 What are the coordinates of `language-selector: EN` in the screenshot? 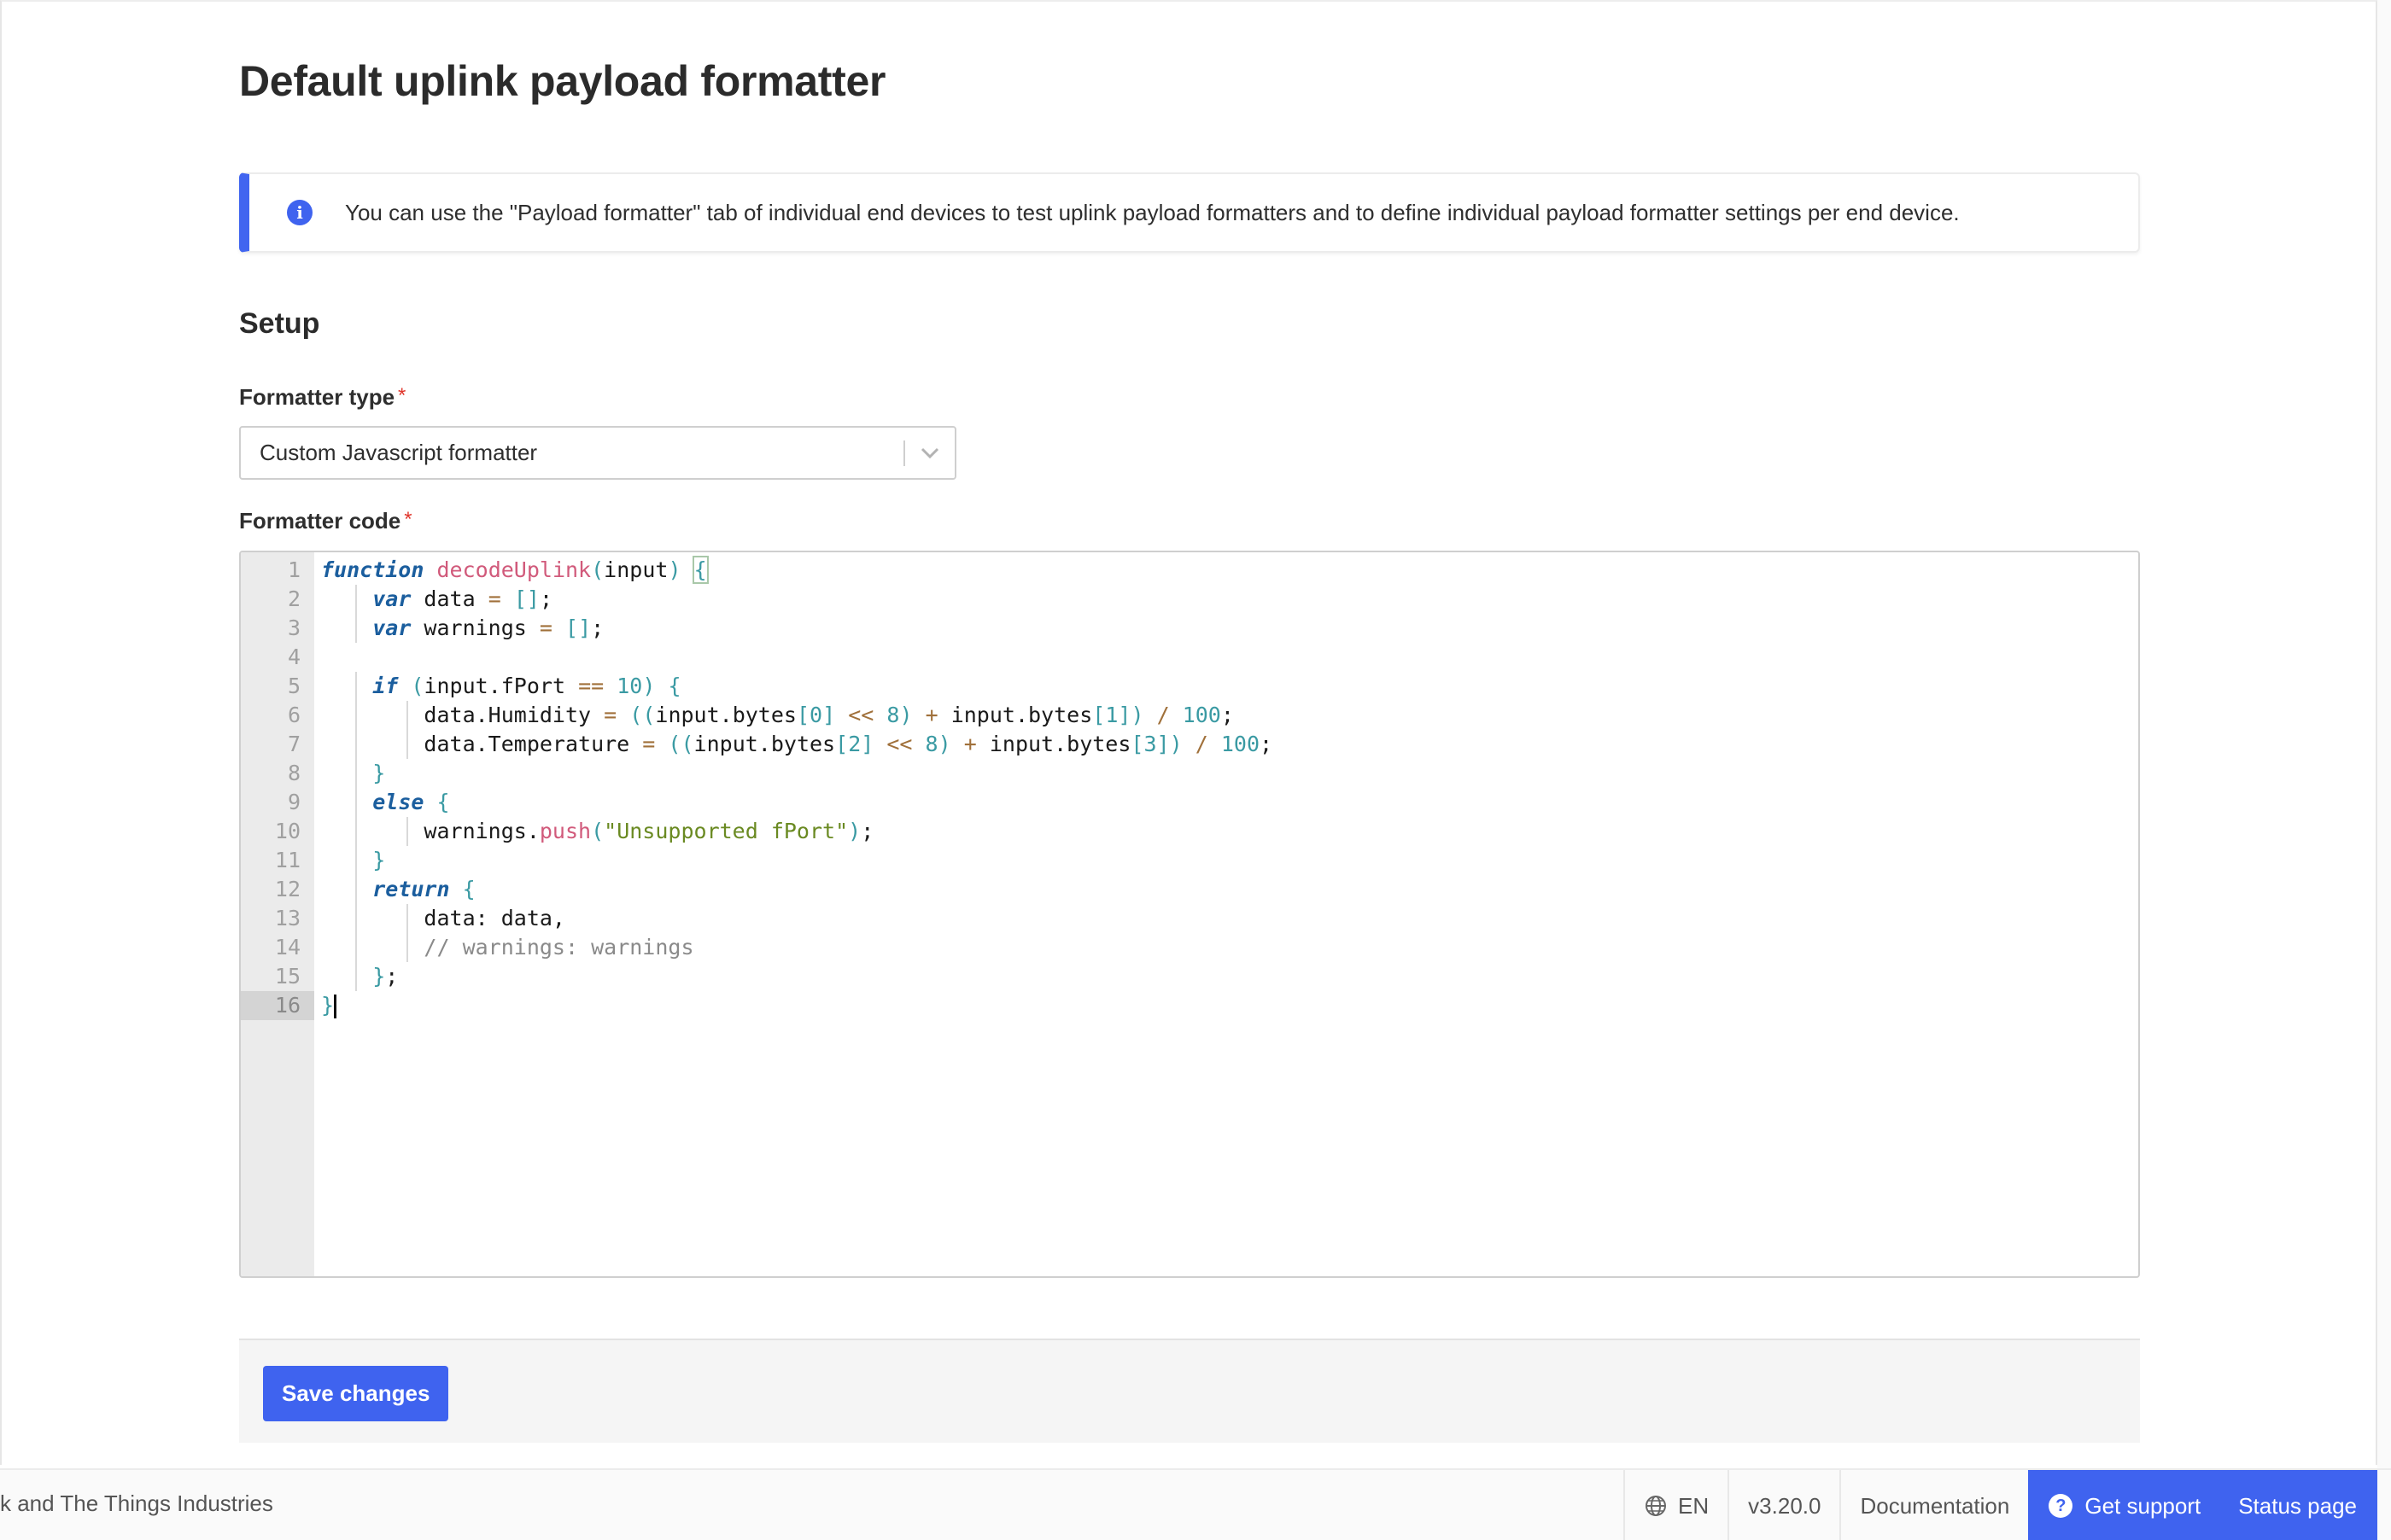 It's located at (1675, 1505).